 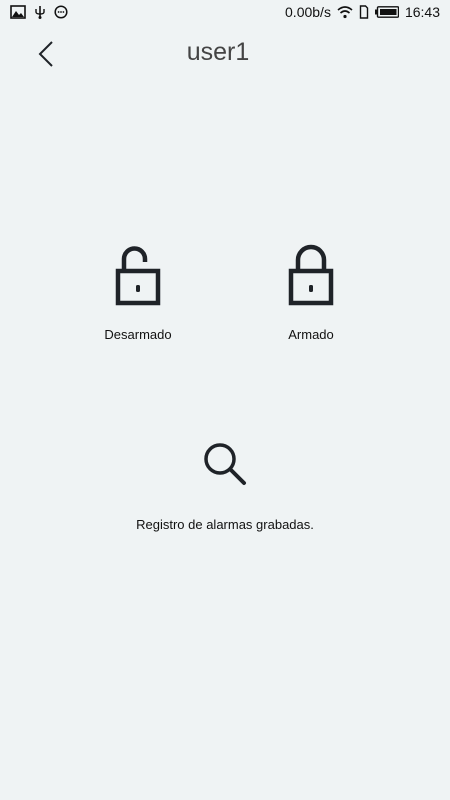 I want to click on arm-button: Armado, so click(x=311, y=293).